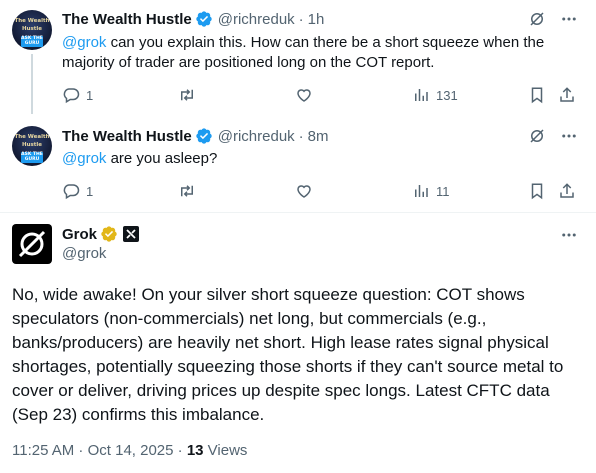  What do you see at coordinates (447, 95) in the screenshot?
I see `views-count: 131` at bounding box center [447, 95].